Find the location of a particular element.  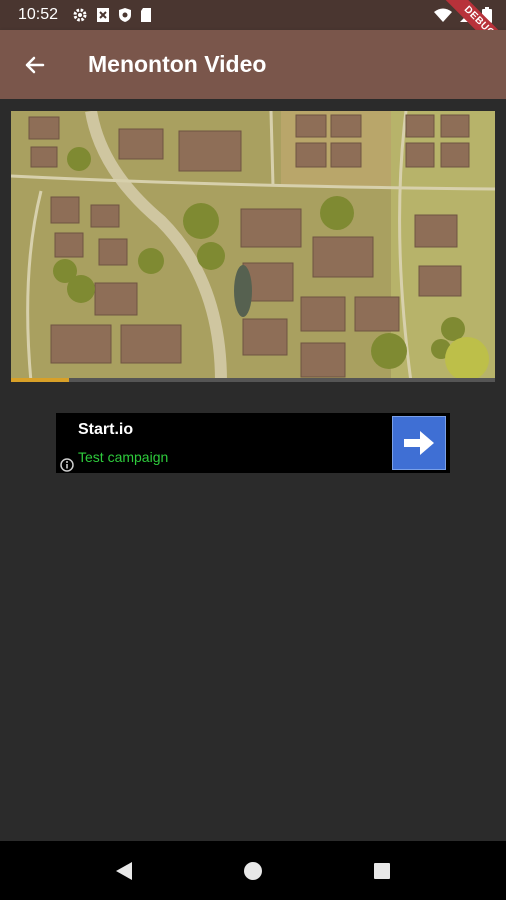

nav-recents-button is located at coordinates (382, 871).